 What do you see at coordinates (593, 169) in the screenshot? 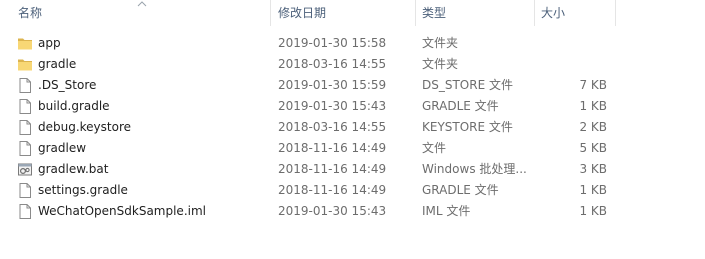
I see `file-size: 3 KB` at bounding box center [593, 169].